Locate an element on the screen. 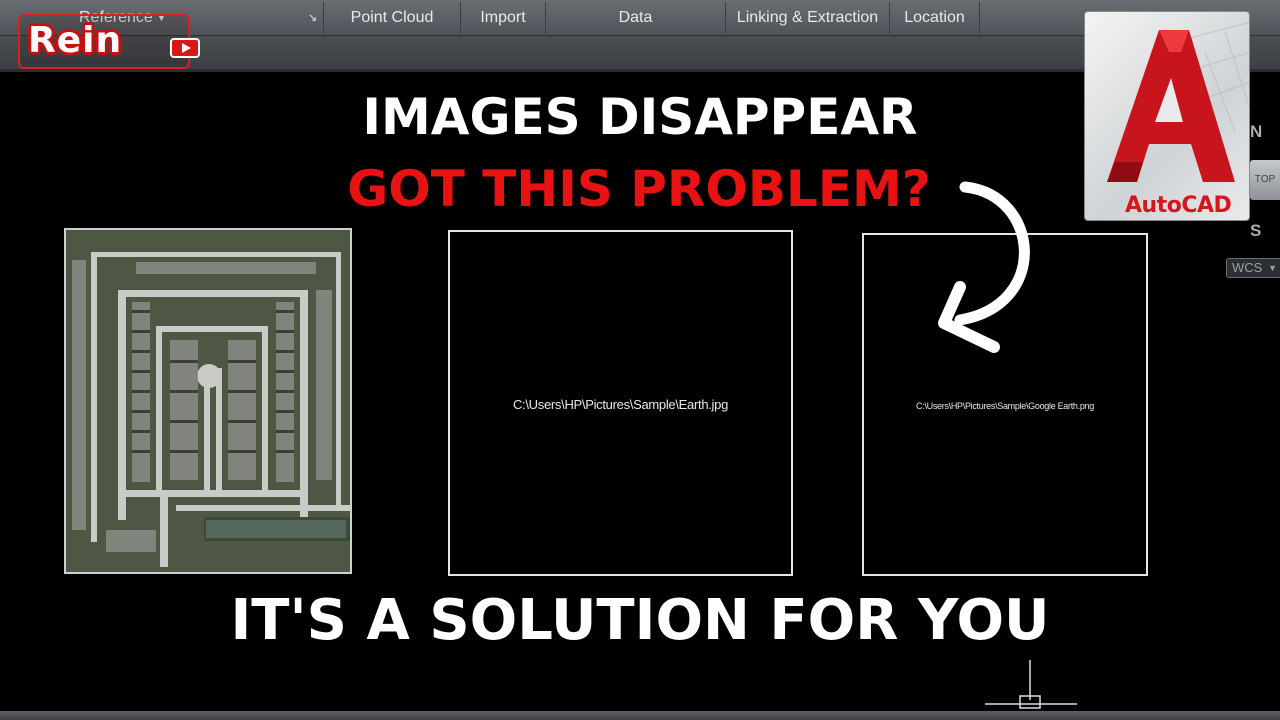 The image size is (1280, 720). panel-point-cloud-label: Point Cloud is located at coordinates (392, 17).